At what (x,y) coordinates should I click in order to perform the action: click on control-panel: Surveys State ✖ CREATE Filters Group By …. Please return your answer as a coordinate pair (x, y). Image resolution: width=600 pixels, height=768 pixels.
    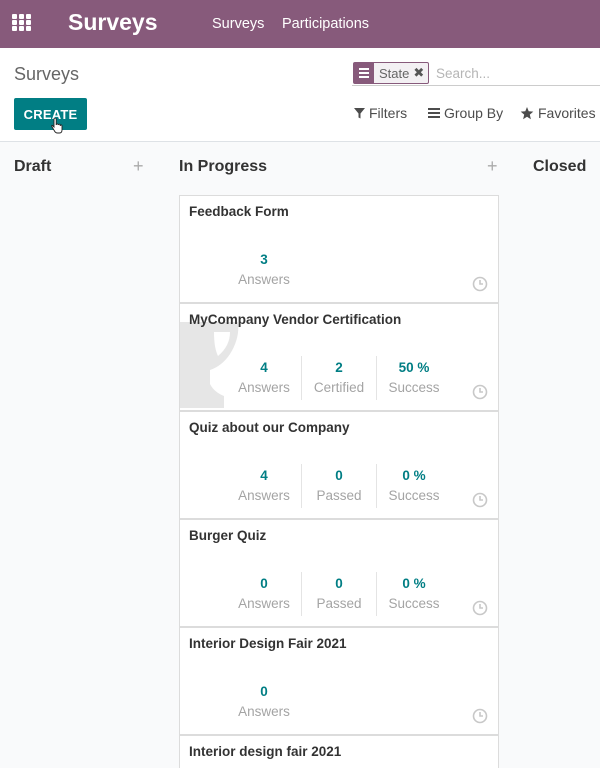
    Looking at the image, I should click on (300, 95).